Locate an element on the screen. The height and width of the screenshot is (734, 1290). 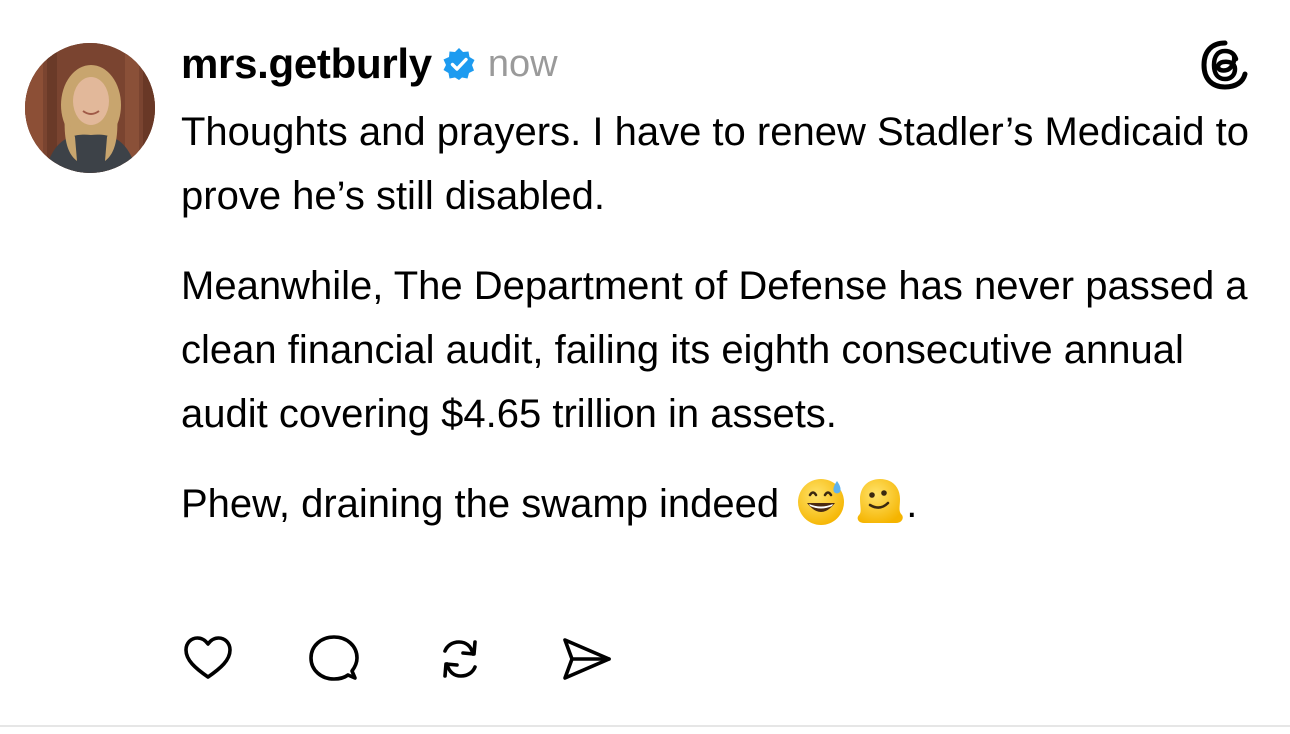
post-timestamp: now is located at coordinates (522, 63).